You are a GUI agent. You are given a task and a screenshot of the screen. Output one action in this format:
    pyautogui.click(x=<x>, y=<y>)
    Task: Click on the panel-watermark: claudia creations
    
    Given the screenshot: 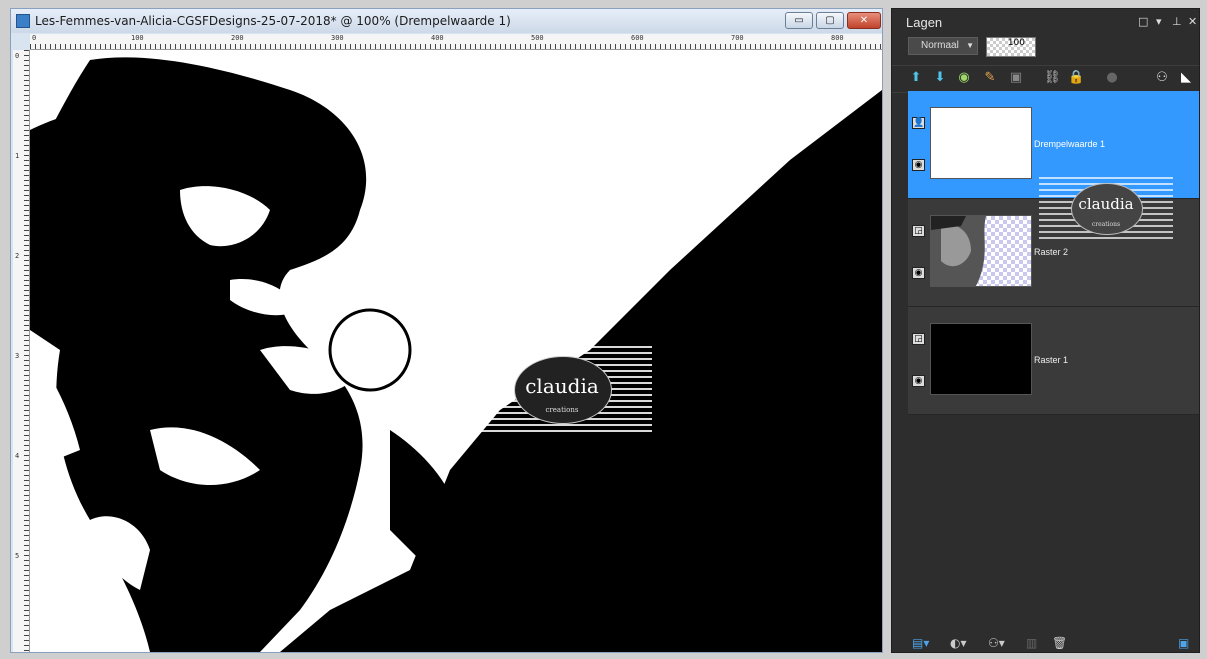 What is the action you would take?
    pyautogui.click(x=1106, y=208)
    